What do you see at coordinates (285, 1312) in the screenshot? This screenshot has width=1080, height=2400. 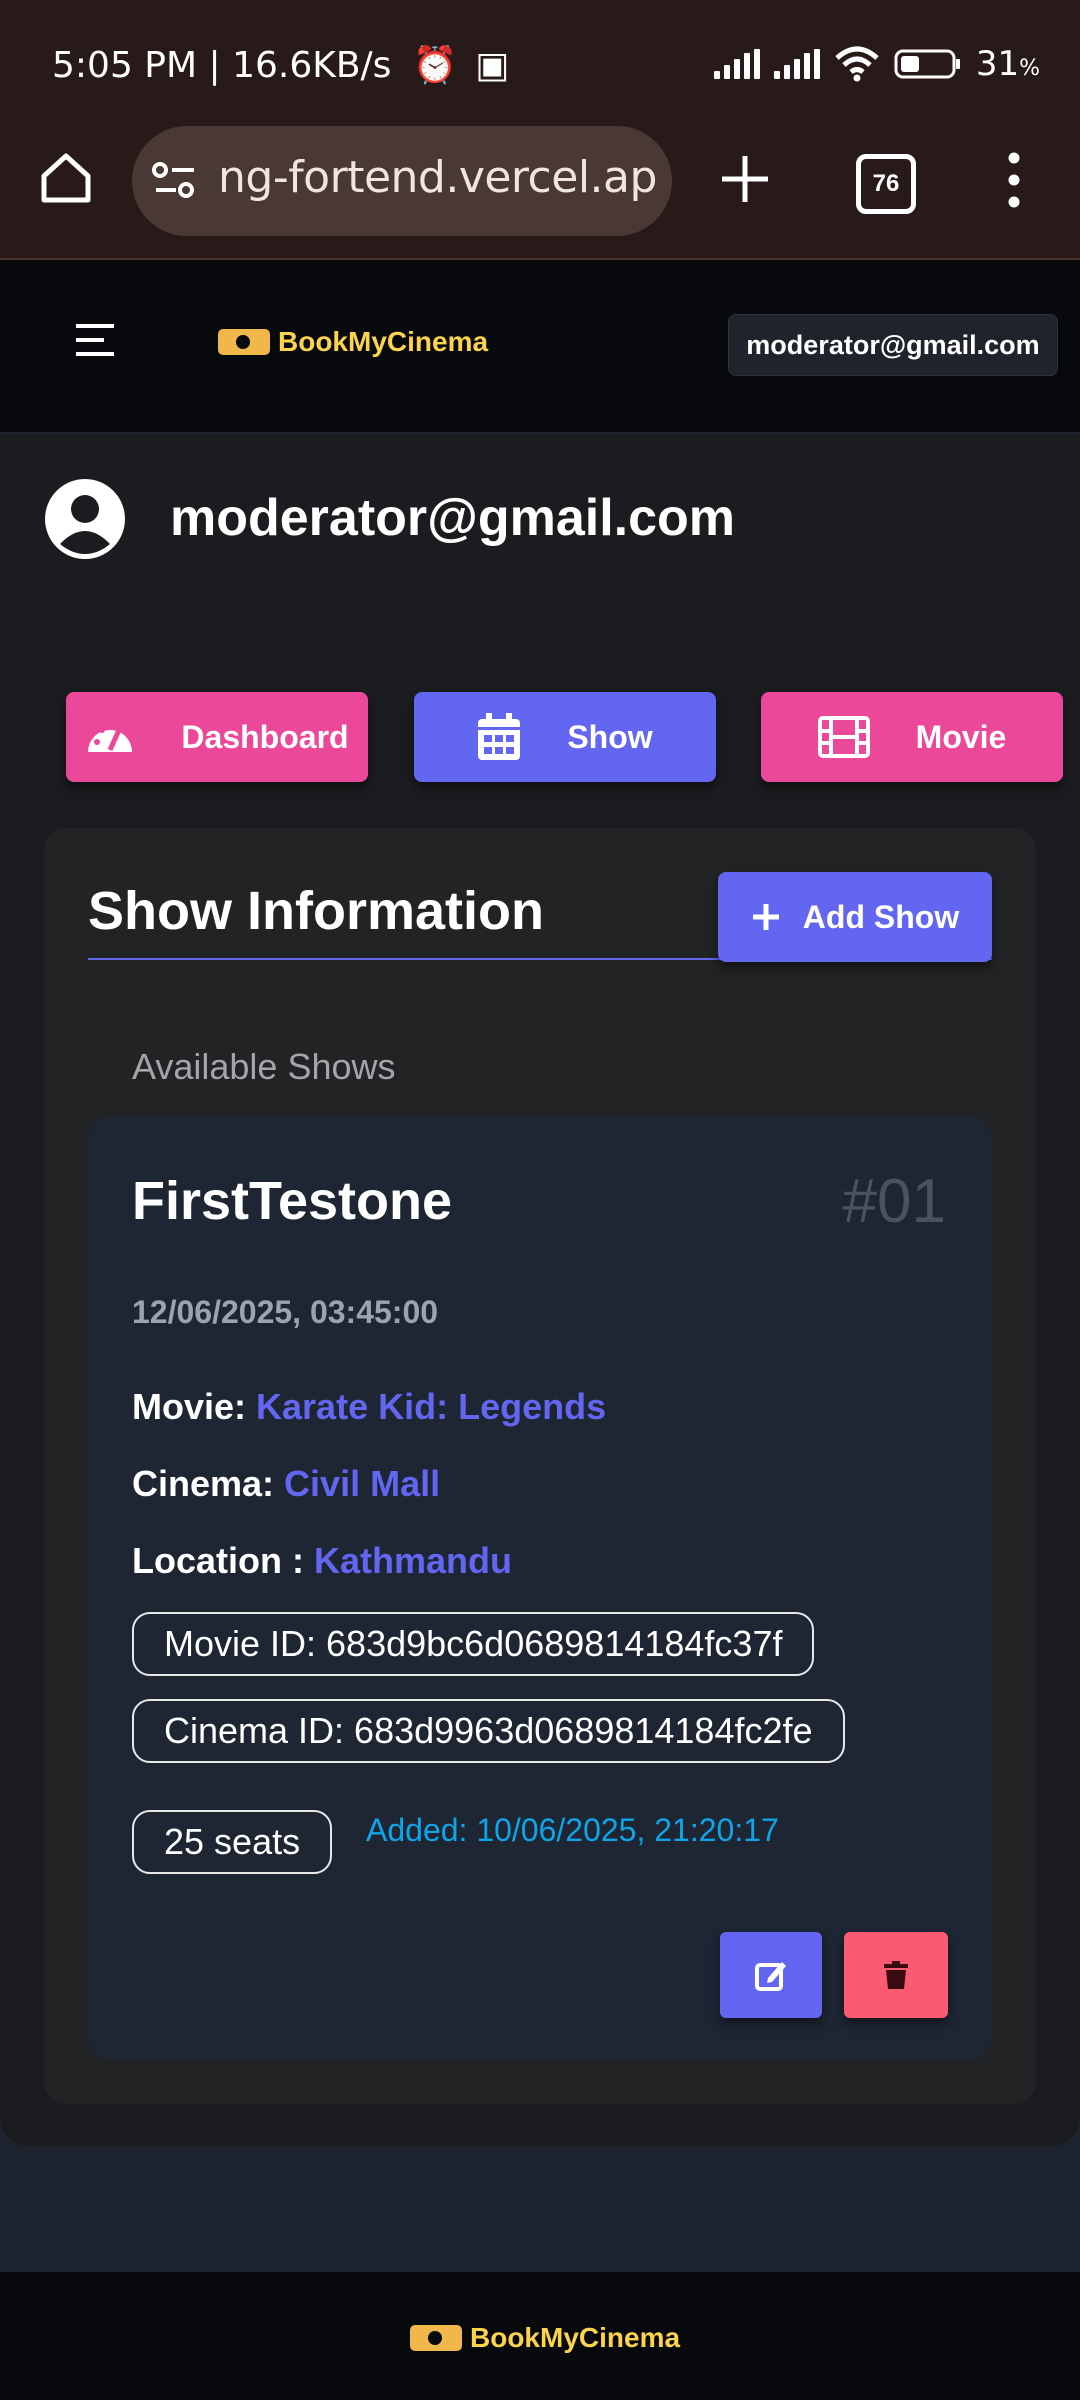 I see `show-datetime: 12/06/2025, 03:45:00` at bounding box center [285, 1312].